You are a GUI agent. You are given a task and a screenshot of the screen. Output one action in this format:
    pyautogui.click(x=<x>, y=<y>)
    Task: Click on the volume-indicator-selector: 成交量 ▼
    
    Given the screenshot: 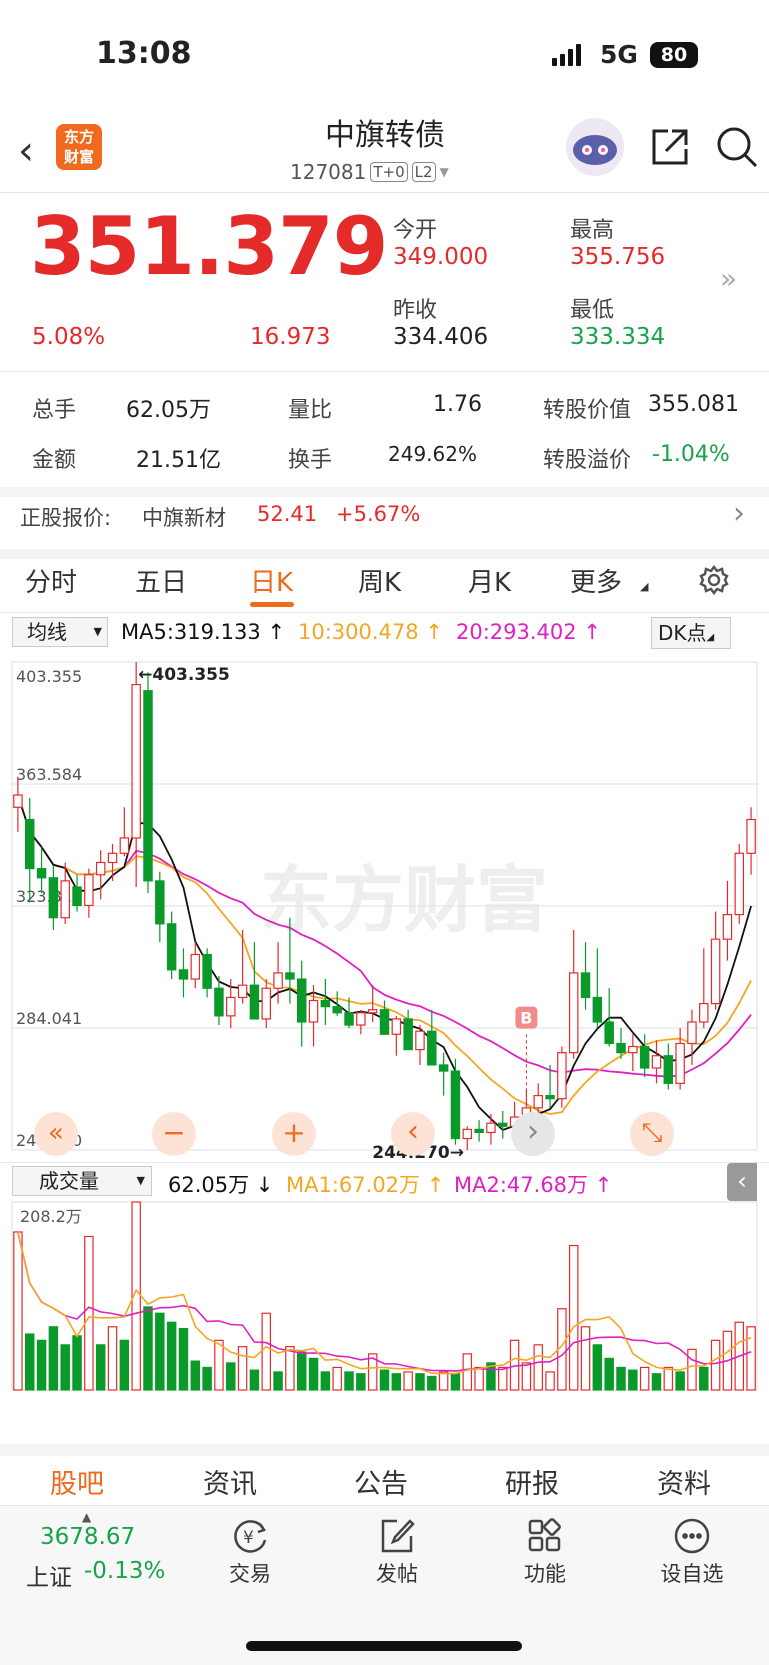 What is the action you would take?
    pyautogui.click(x=82, y=1181)
    